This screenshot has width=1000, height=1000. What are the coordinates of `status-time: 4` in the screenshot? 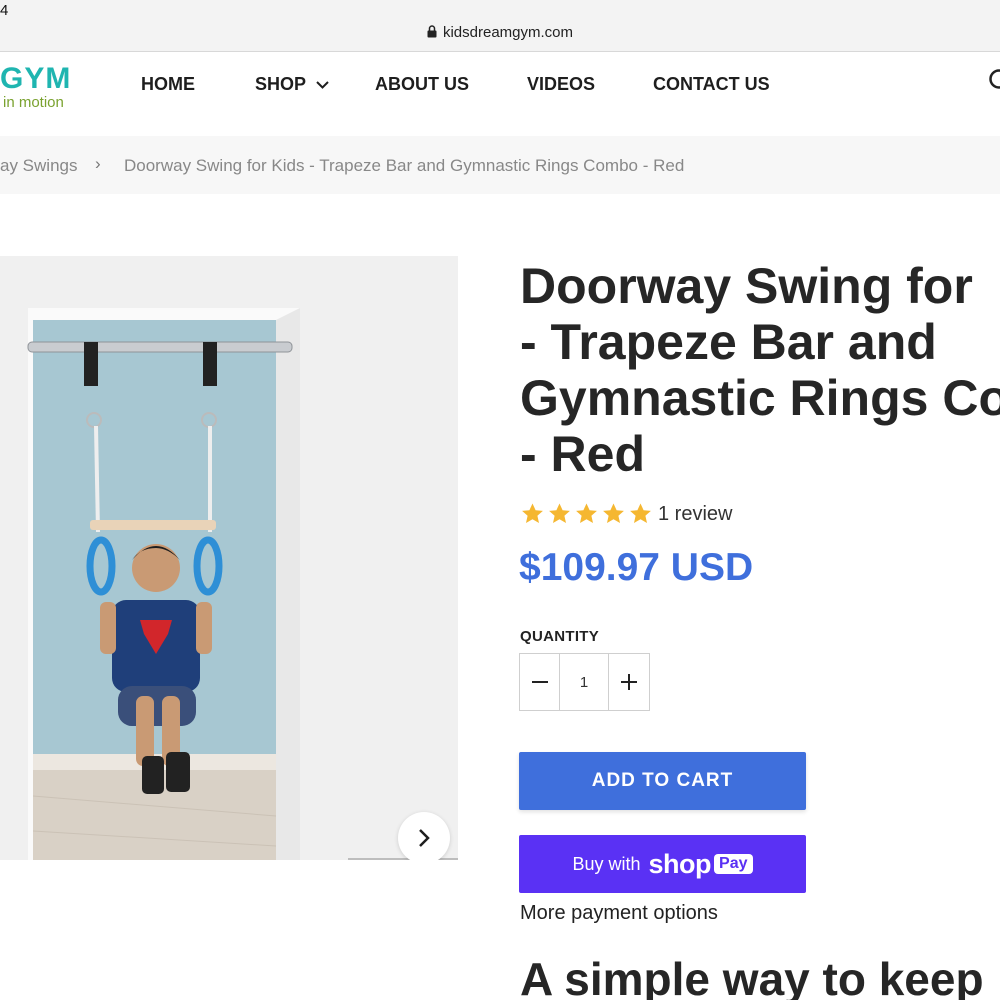 It's located at (4, 10).